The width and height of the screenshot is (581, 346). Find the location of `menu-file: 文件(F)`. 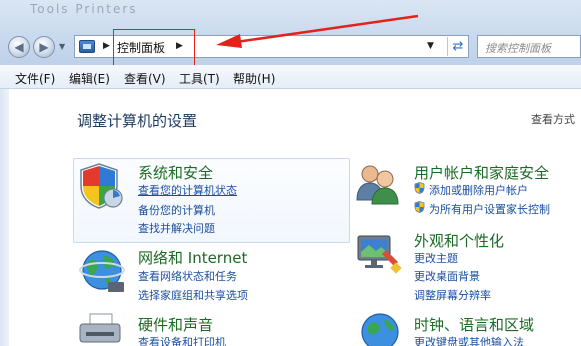

menu-file: 文件(F) is located at coordinates (35, 78).